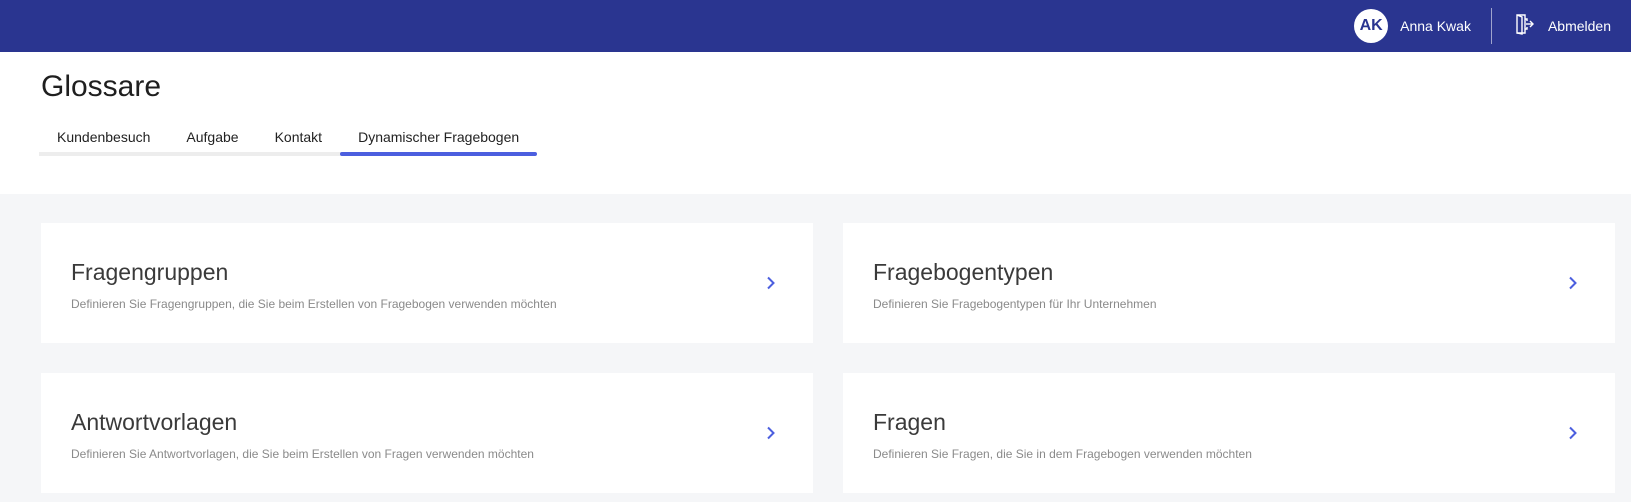 This screenshot has width=1631, height=502. Describe the element at coordinates (909, 422) in the screenshot. I see `card-title: Fragen` at that location.